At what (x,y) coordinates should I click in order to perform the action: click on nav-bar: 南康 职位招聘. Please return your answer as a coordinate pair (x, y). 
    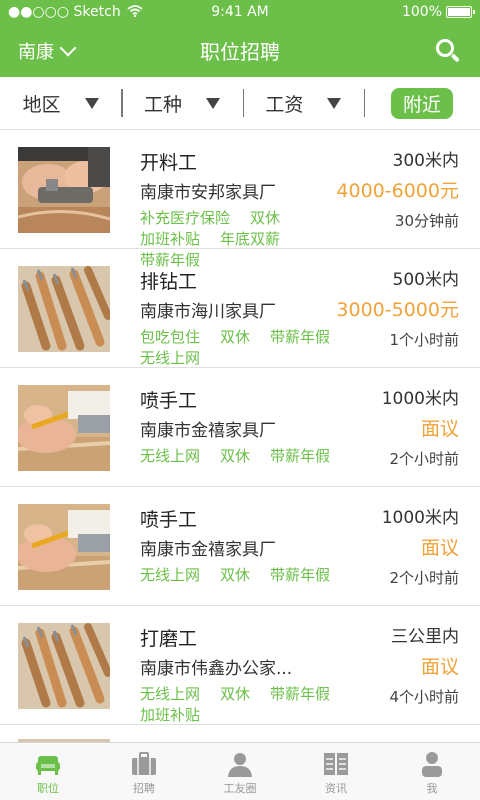
    Looking at the image, I should click on (240, 50).